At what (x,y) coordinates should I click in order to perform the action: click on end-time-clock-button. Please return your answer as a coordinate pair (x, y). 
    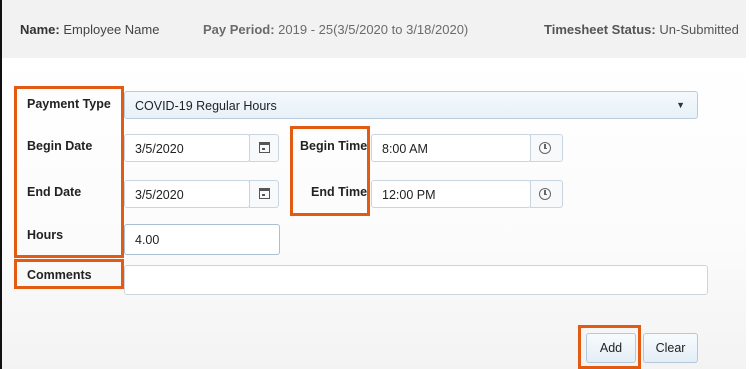
    Looking at the image, I should click on (546, 194).